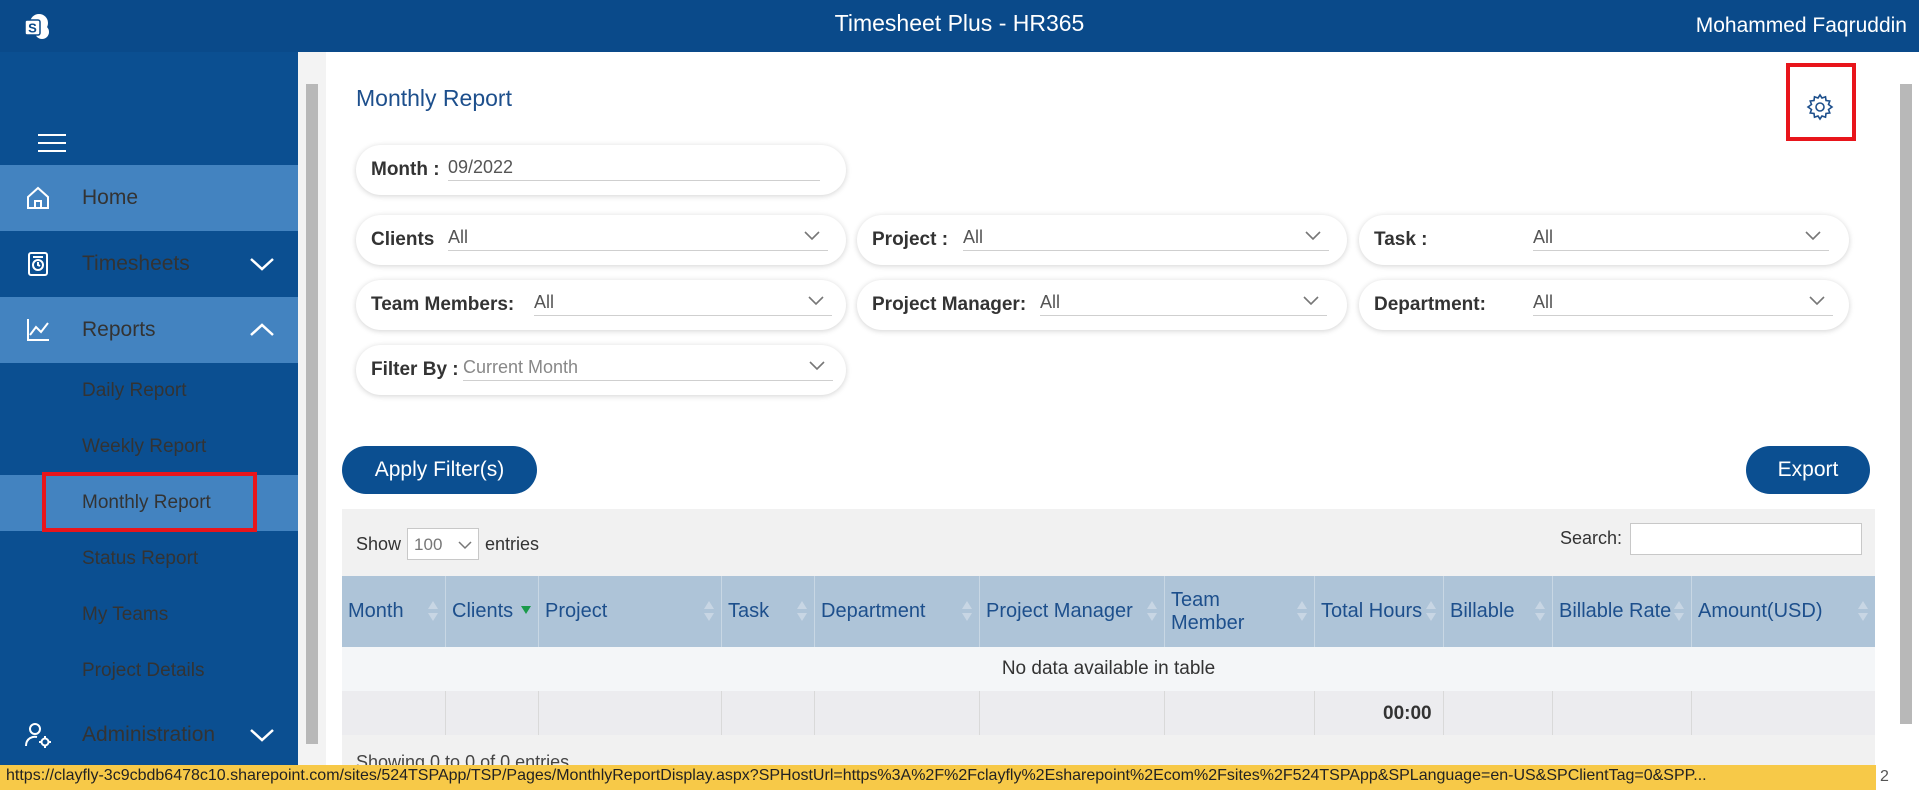  What do you see at coordinates (1746, 539) in the screenshot?
I see `search-input` at bounding box center [1746, 539].